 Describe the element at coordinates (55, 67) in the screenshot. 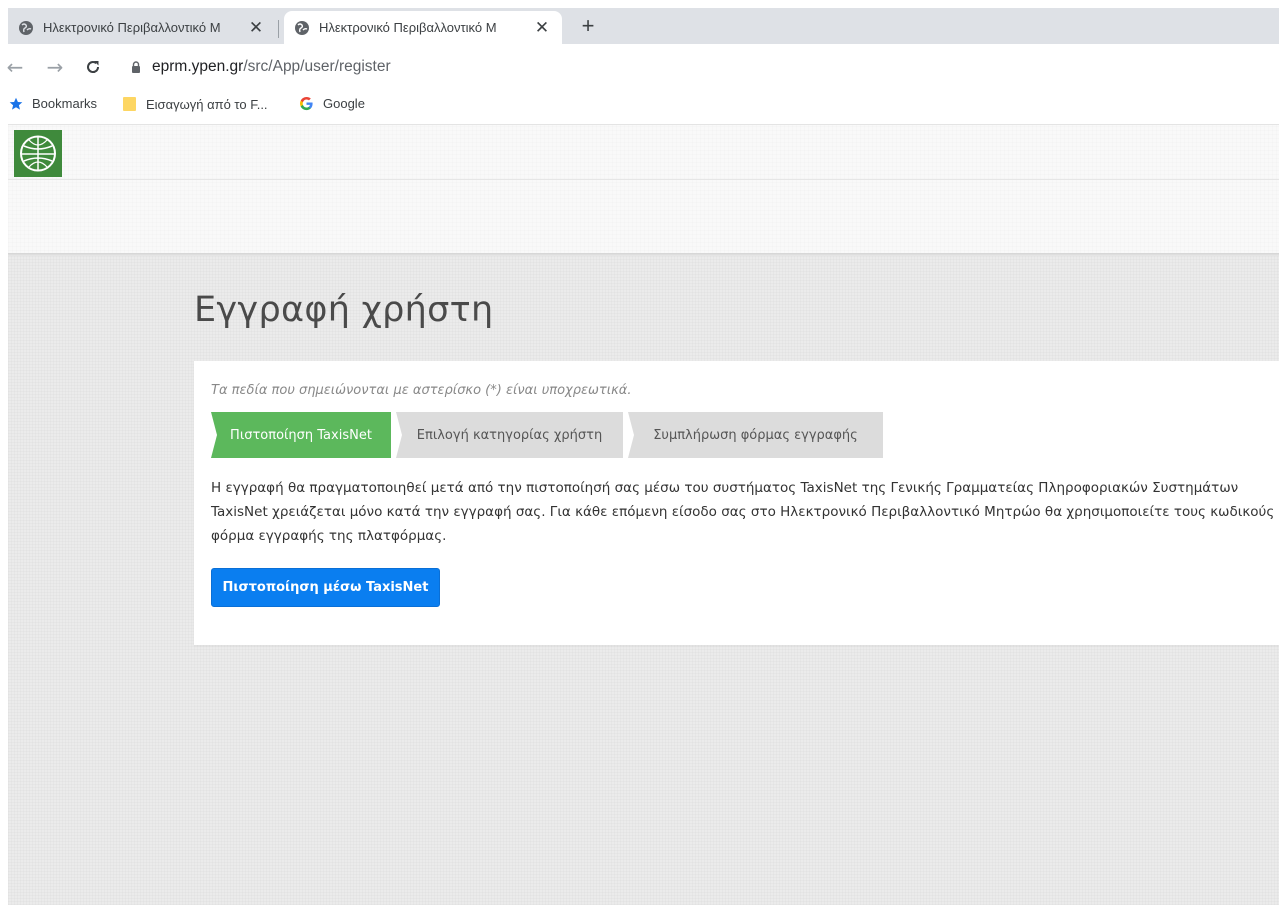

I see `forward-arrow-icon: →` at that location.